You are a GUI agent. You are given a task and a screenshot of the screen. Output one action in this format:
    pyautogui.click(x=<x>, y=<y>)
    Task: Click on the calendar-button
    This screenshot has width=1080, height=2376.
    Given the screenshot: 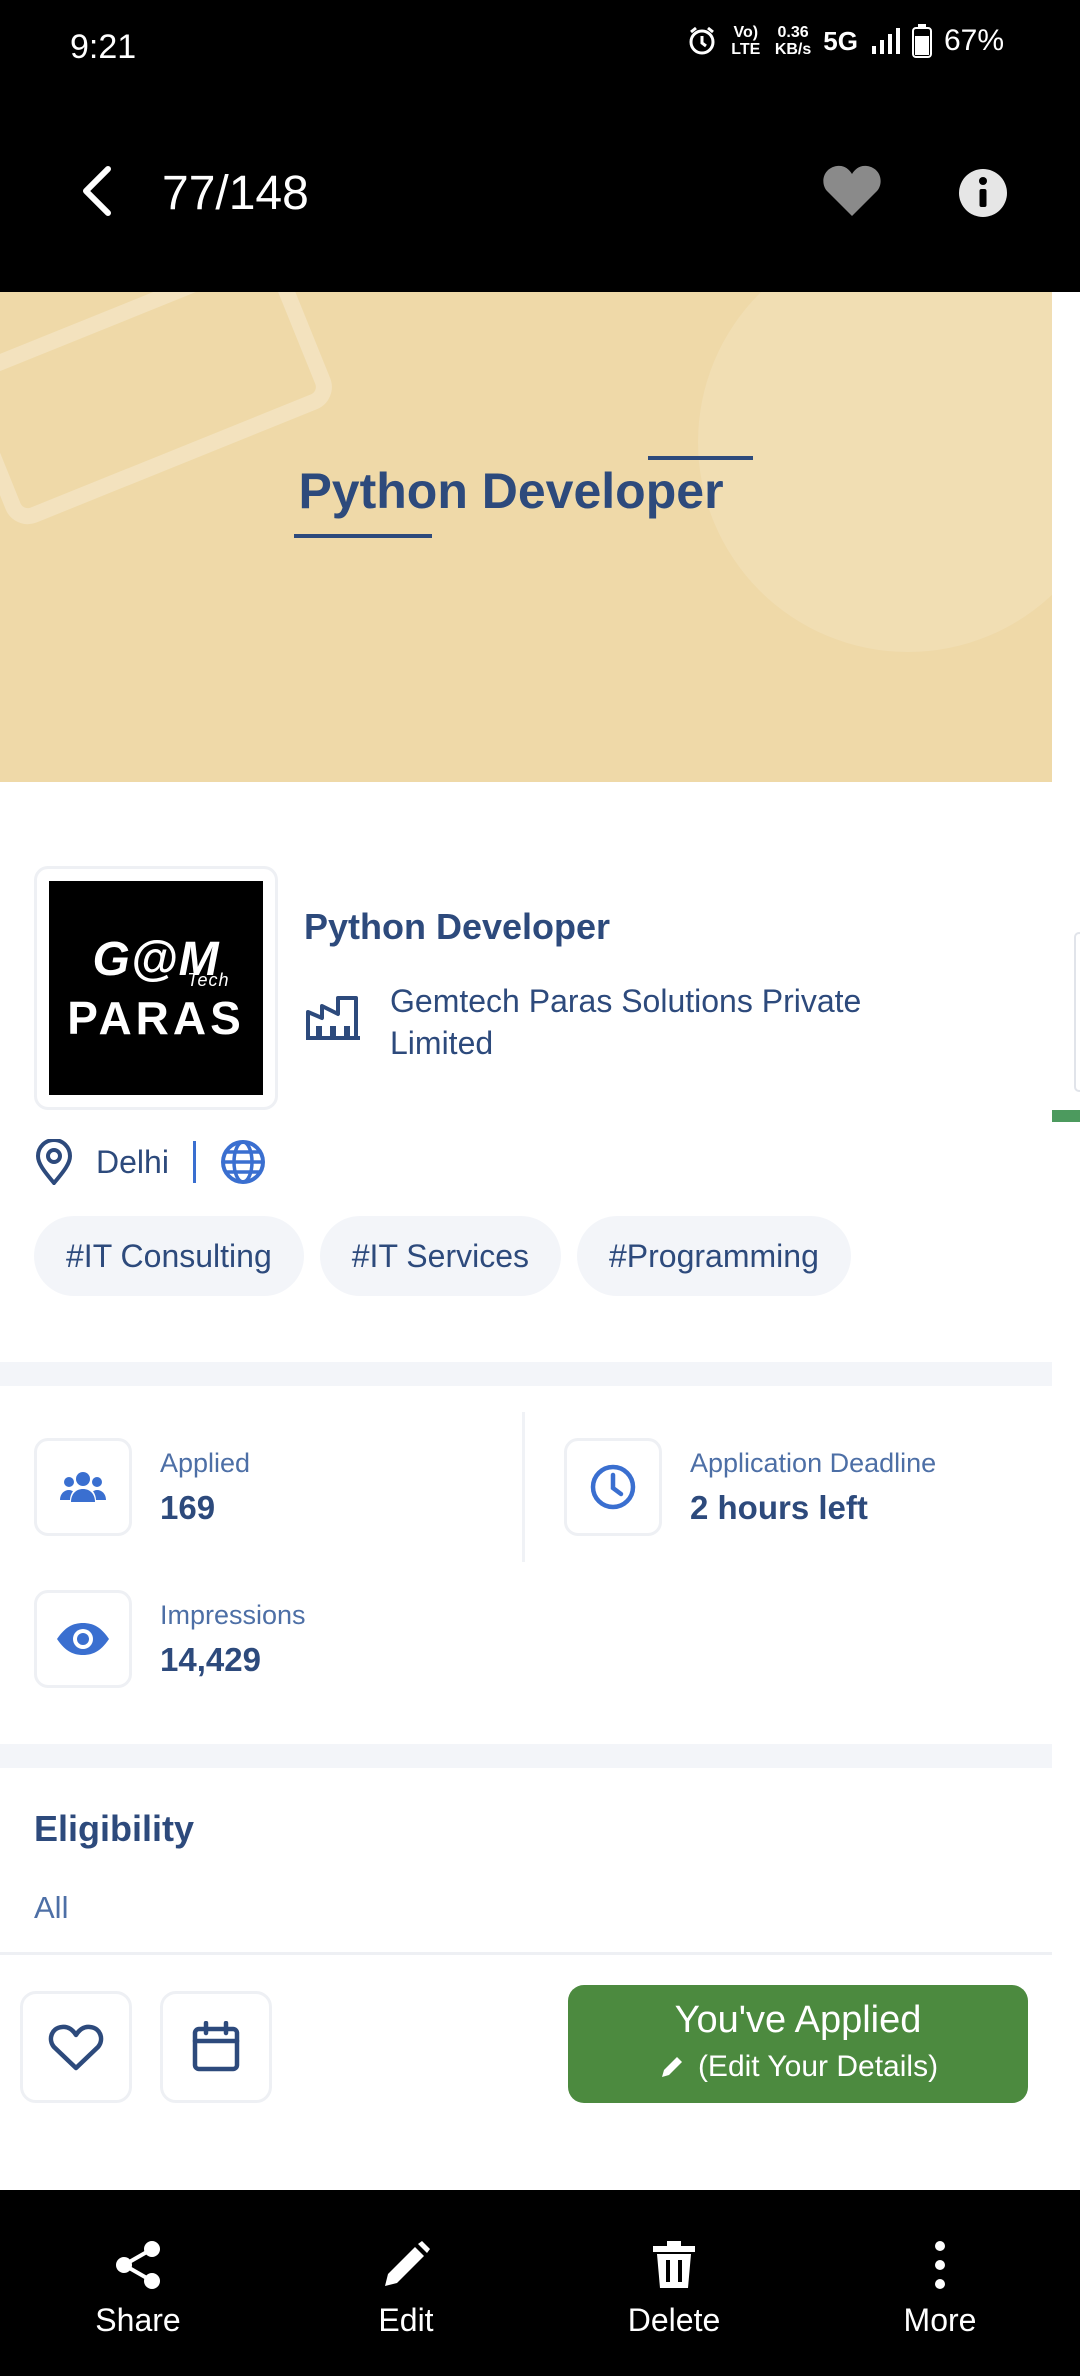 What is the action you would take?
    pyautogui.click(x=216, y=2047)
    